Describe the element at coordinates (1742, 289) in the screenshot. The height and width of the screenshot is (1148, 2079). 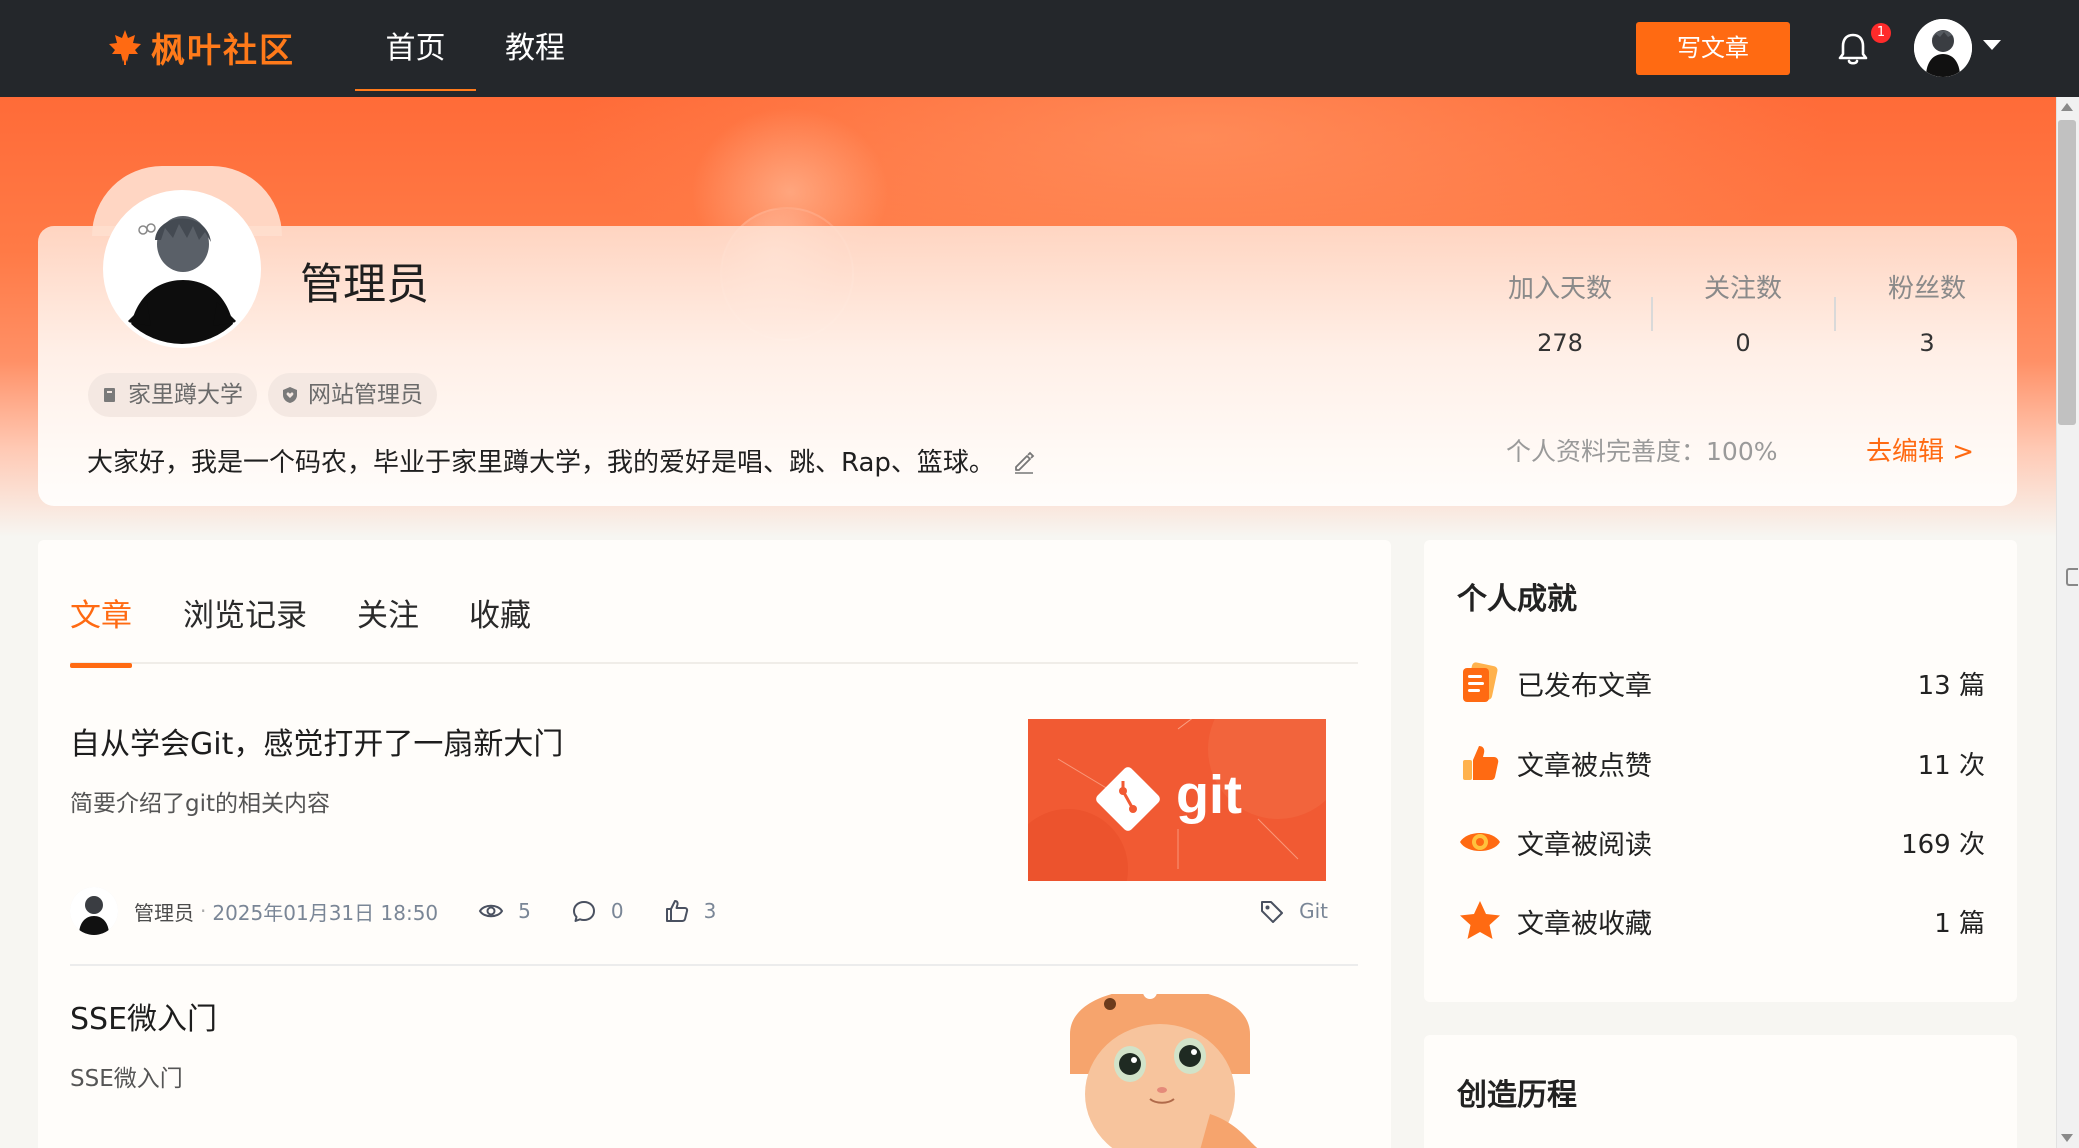
I see `stat-label: 关注数` at that location.